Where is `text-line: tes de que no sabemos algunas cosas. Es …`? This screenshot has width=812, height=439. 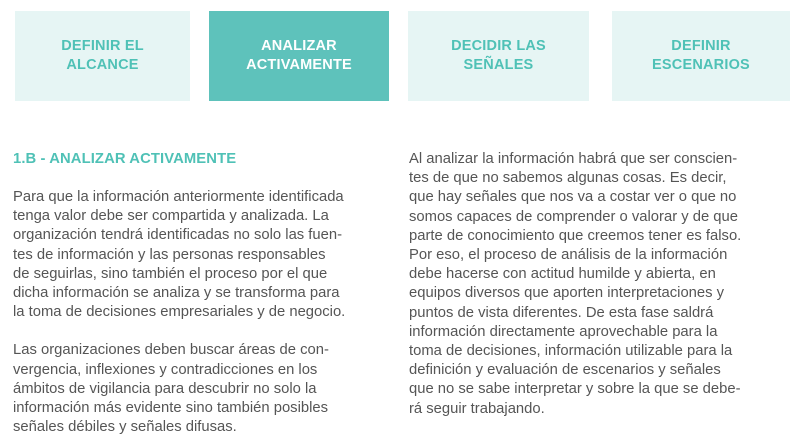 text-line: tes de que no sabemos algunas cosas. Es … is located at coordinates (568, 178).